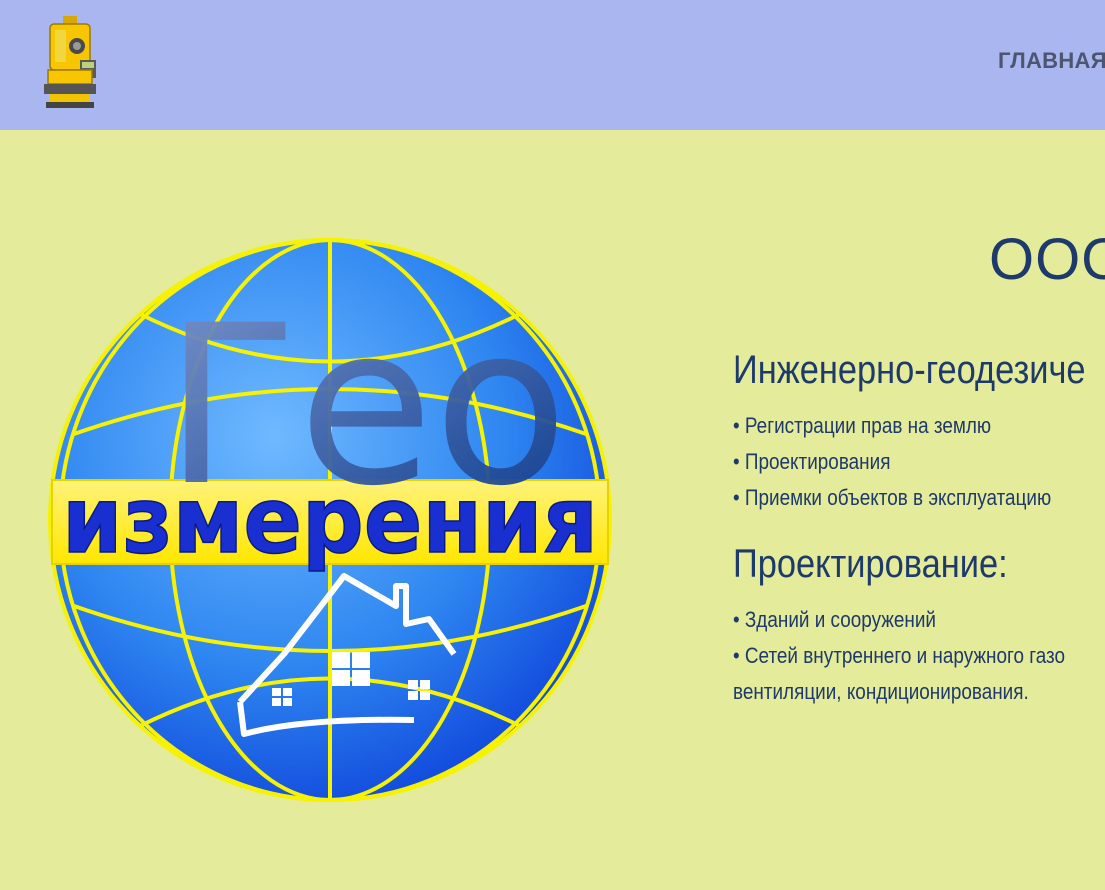 The width and height of the screenshot is (1105, 890). I want to click on list-item: • Сетей внутреннего и наружного газо, so click(899, 655).